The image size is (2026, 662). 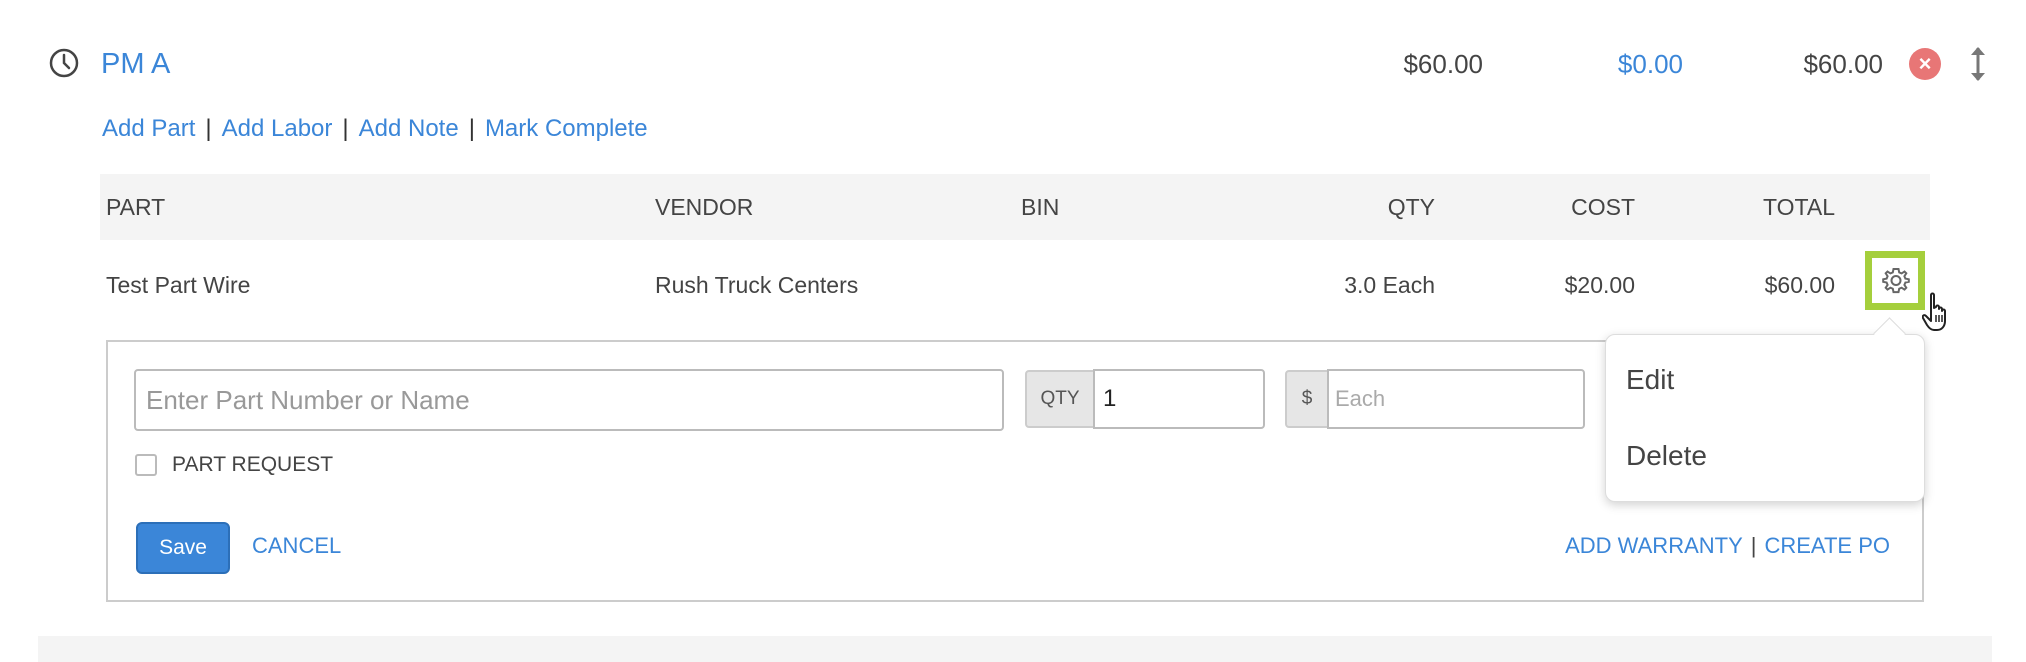 I want to click on clock-icon, so click(x=64, y=63).